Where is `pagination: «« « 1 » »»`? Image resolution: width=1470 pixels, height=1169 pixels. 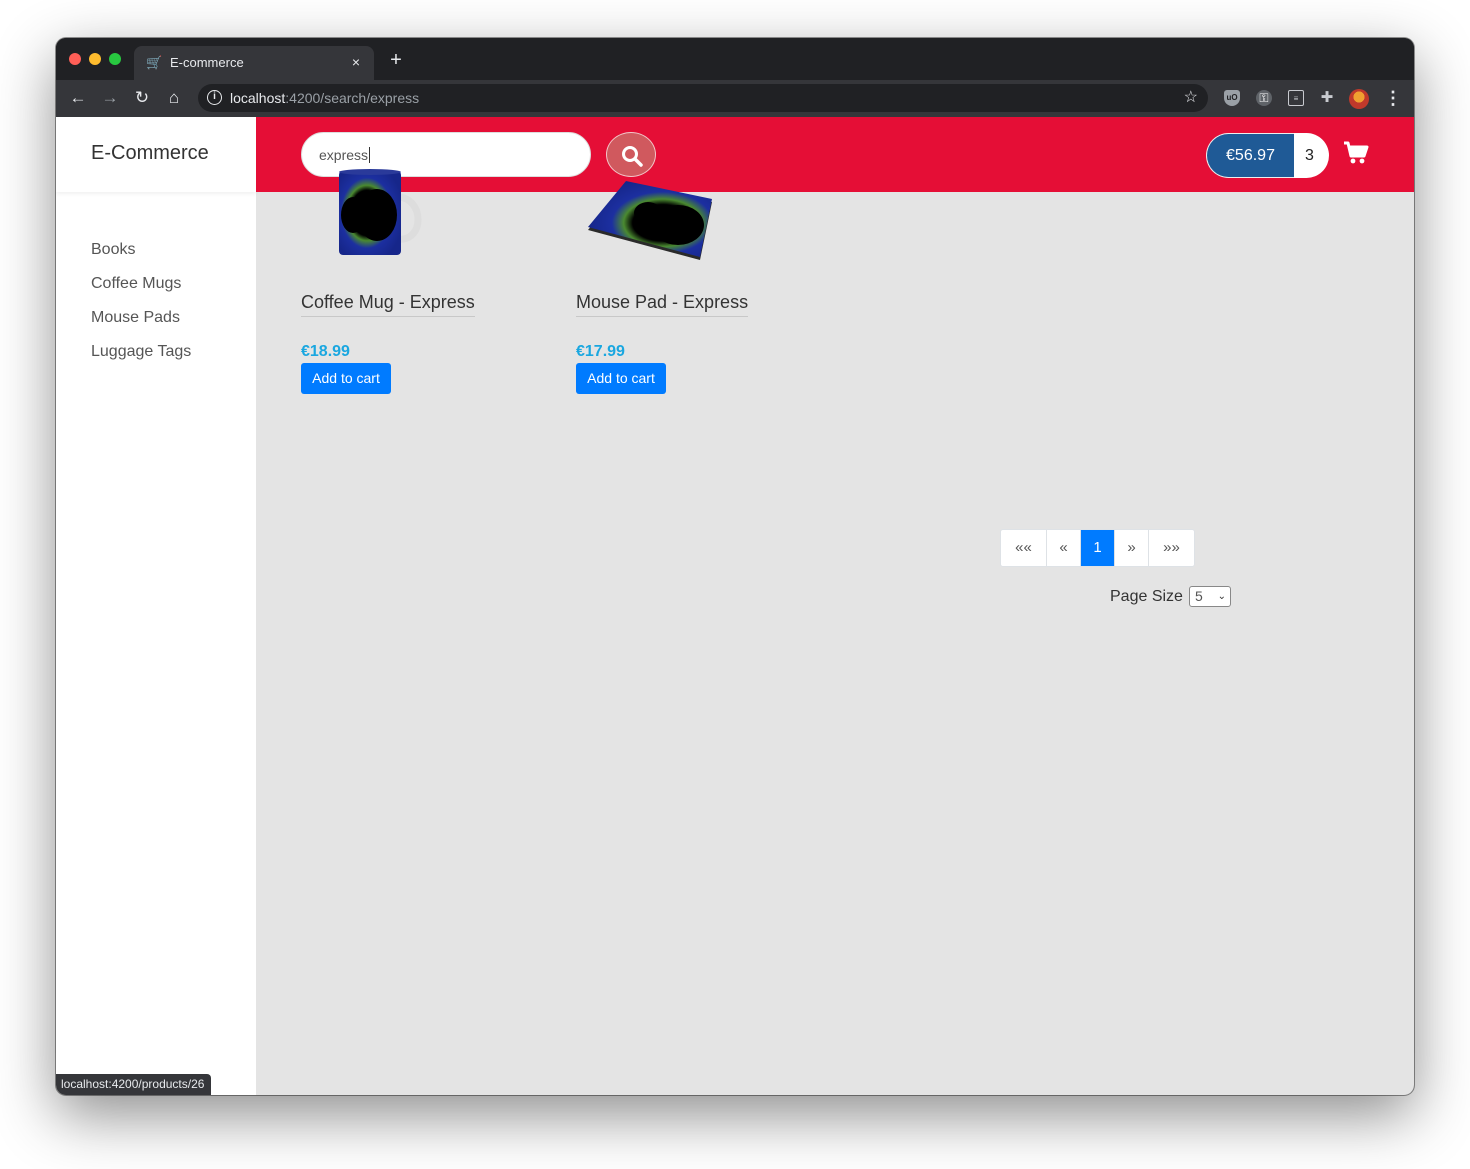 pagination: «« « 1 » »» is located at coordinates (1097, 548).